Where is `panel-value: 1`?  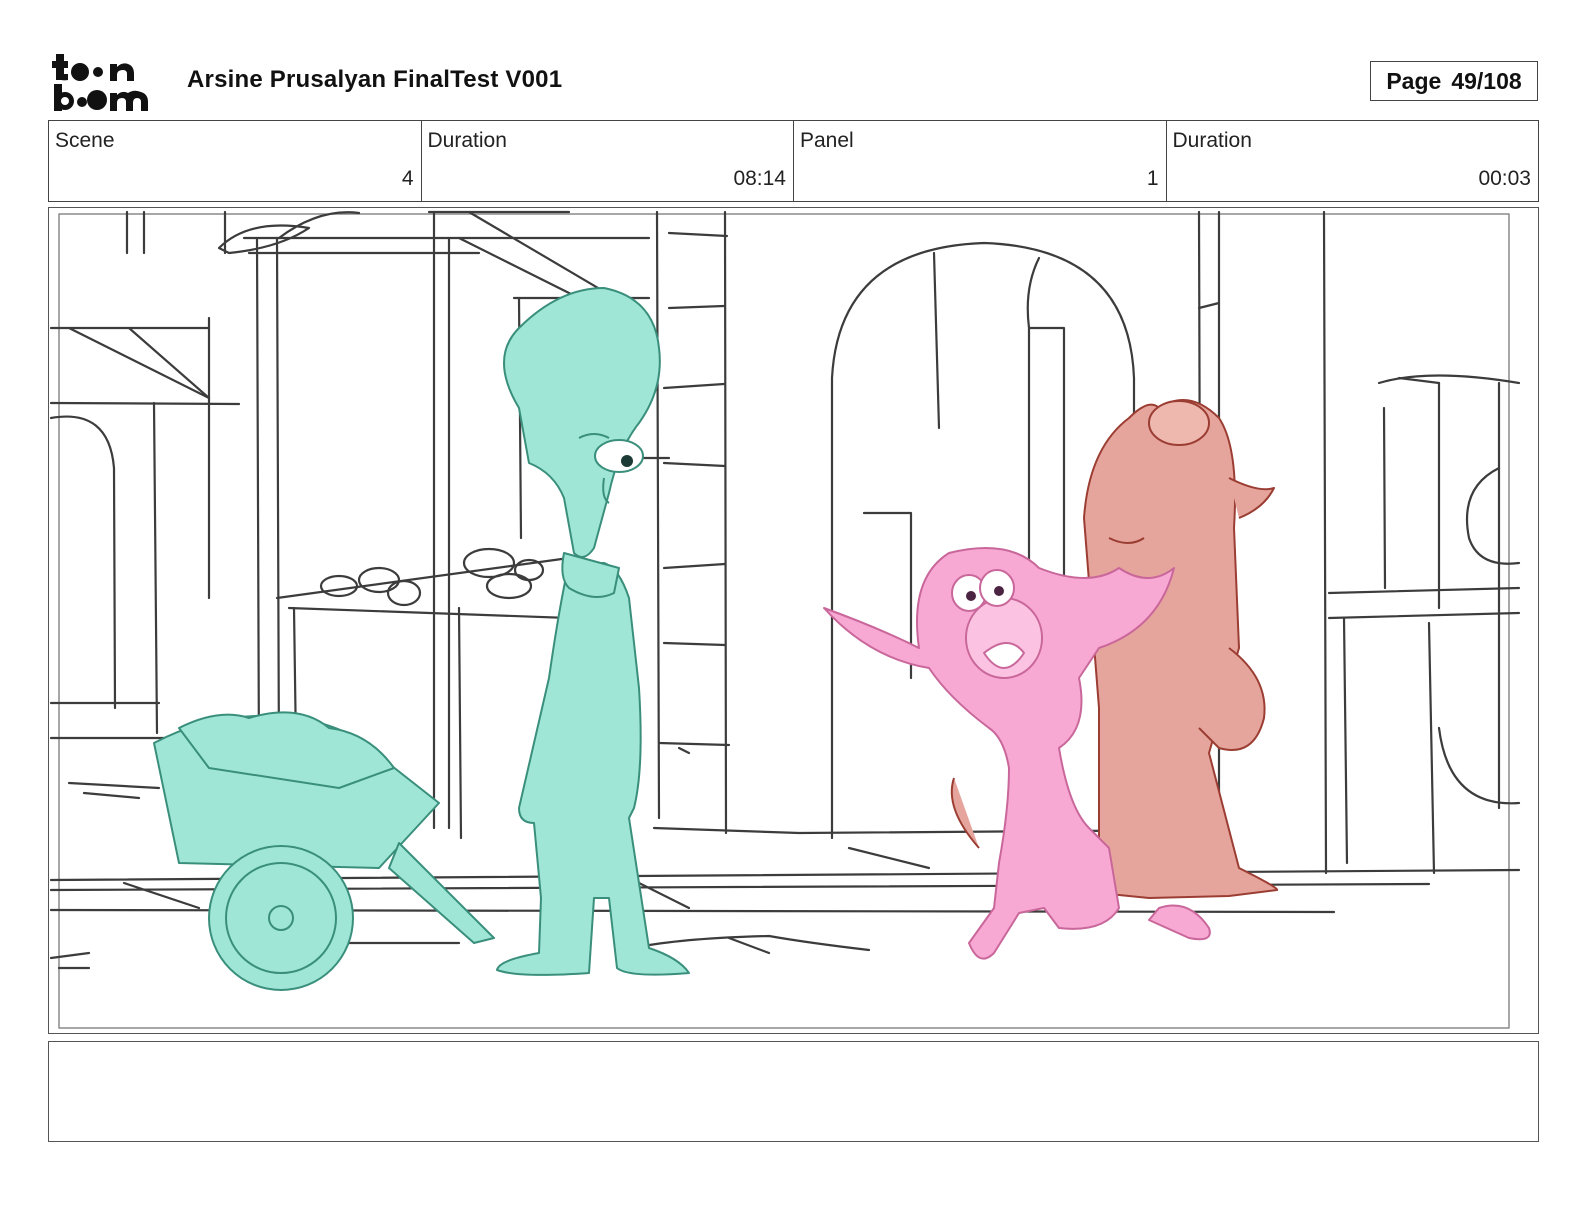
panel-value: 1 is located at coordinates (1152, 178).